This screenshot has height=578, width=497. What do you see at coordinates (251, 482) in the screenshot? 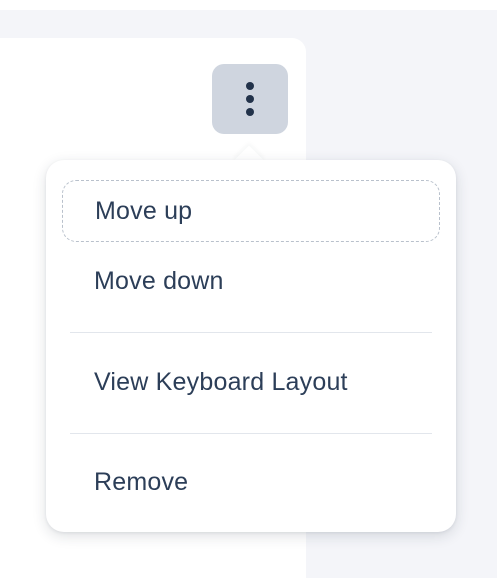
I see `menu-item-remove: Remove` at bounding box center [251, 482].